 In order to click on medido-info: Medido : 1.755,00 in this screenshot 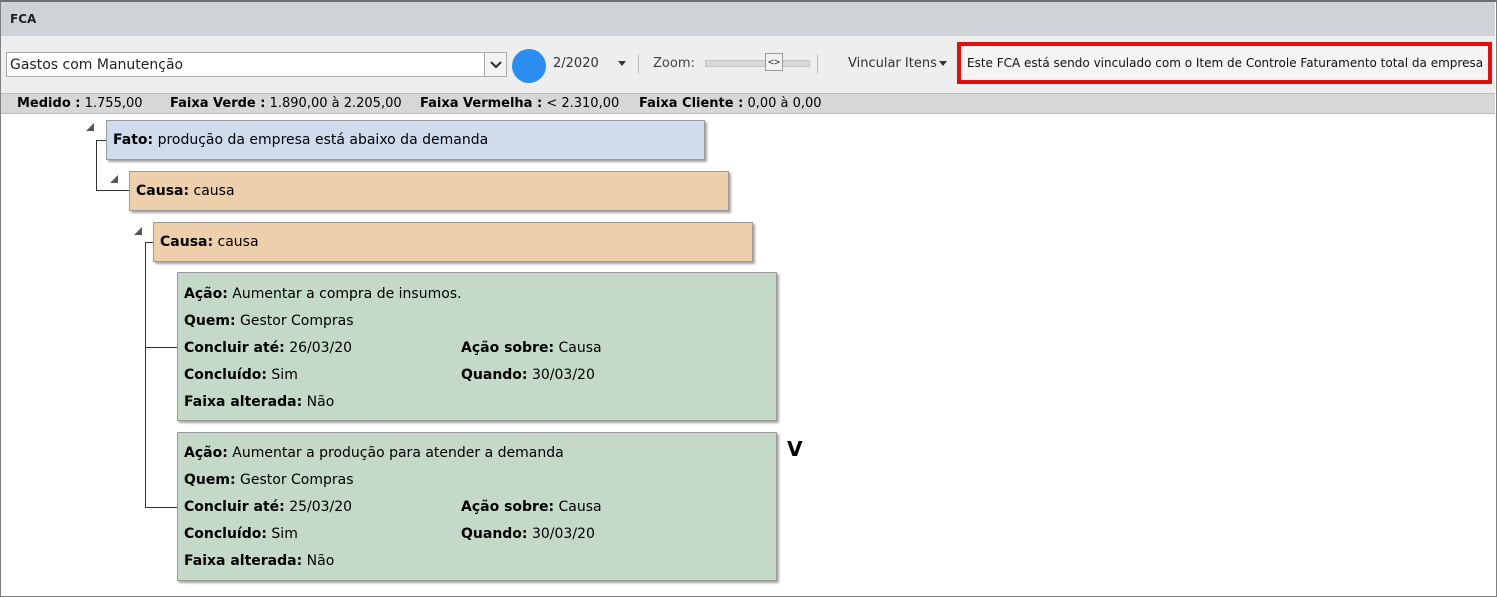, I will do `click(80, 103)`.